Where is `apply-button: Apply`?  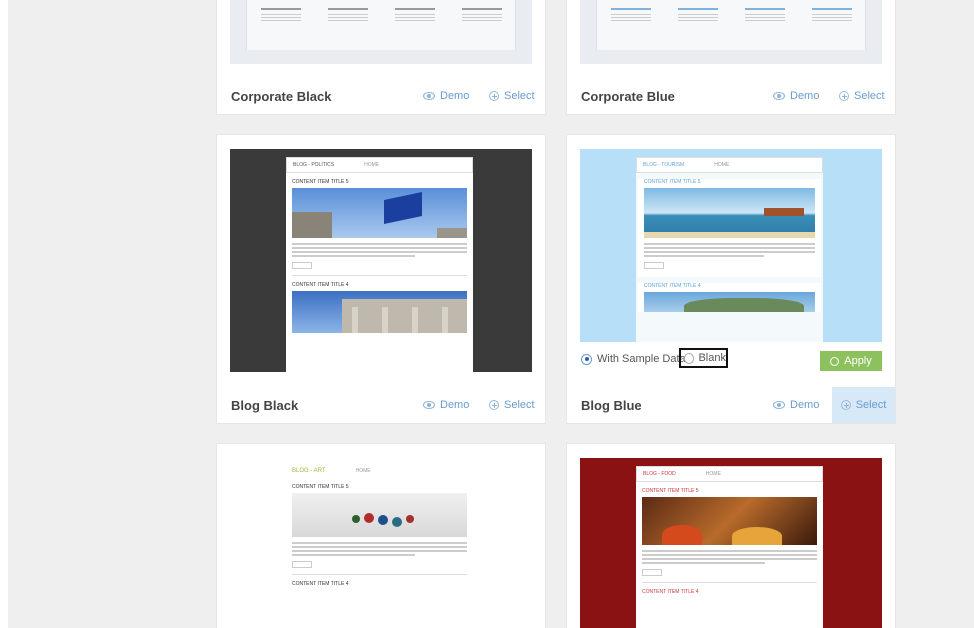 apply-button: Apply is located at coordinates (851, 361).